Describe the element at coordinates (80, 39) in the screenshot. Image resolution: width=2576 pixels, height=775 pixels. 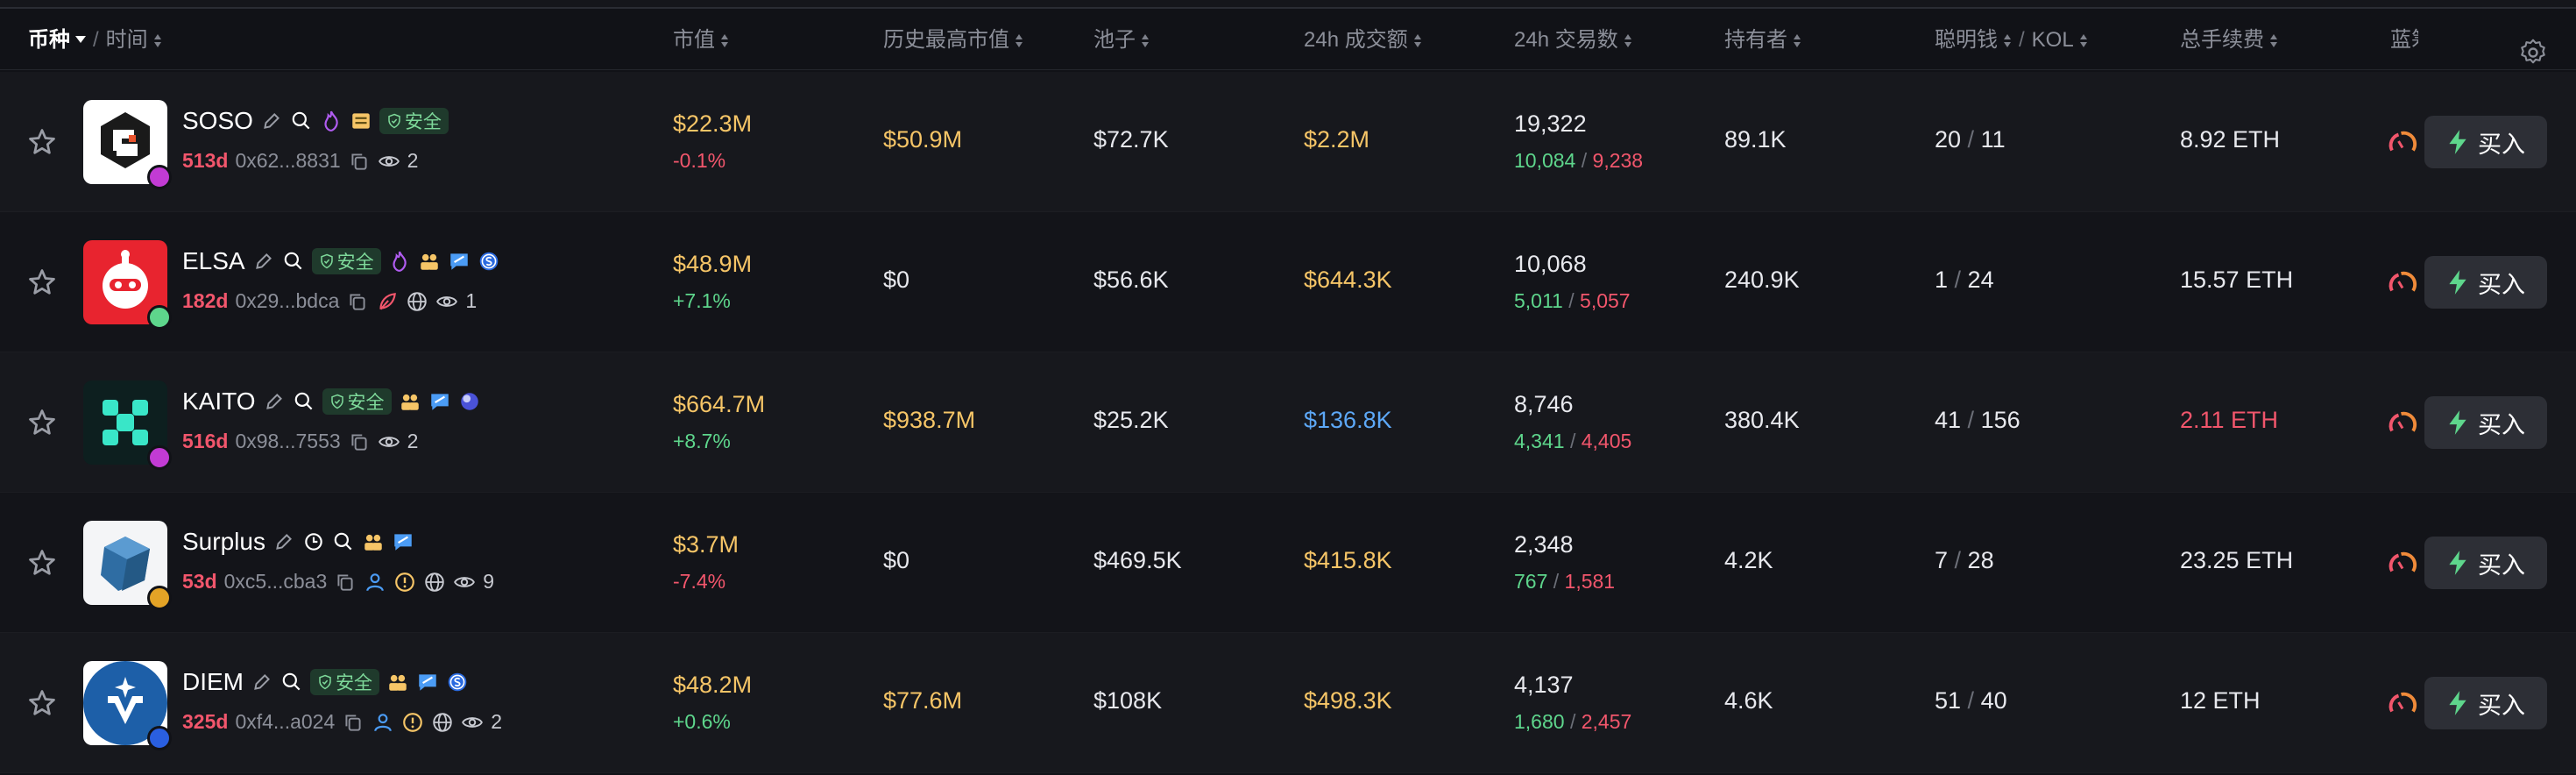
I see `chevron-down-icon` at that location.